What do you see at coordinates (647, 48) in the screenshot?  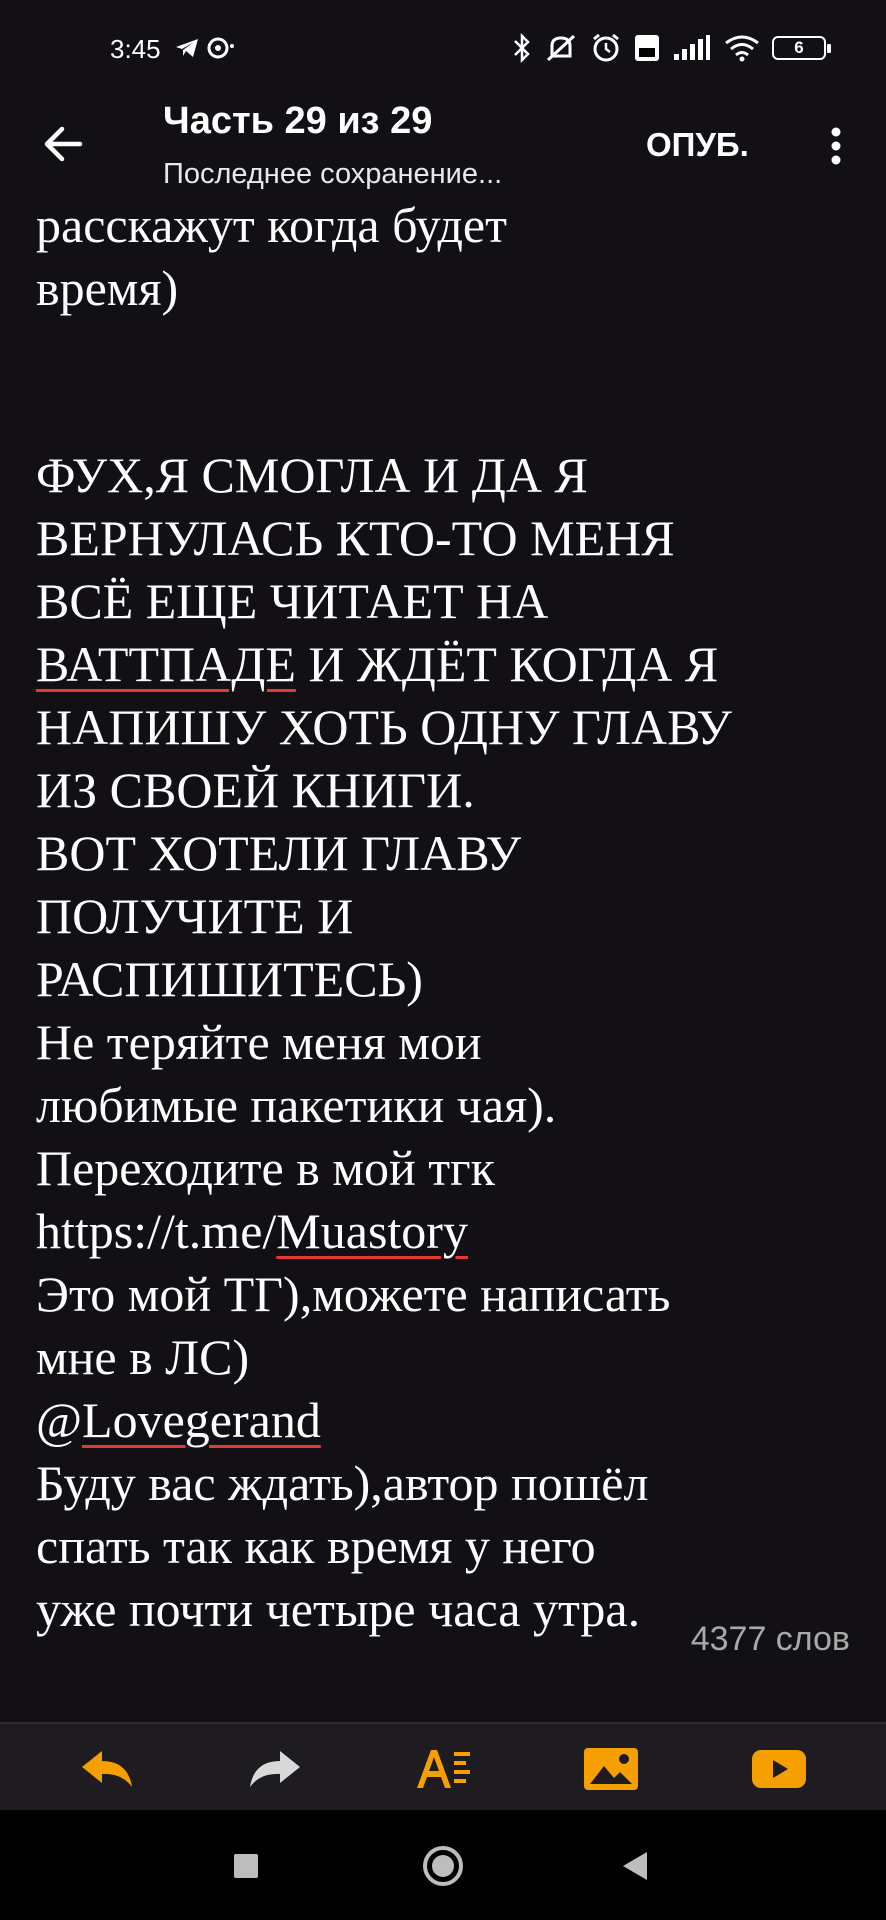 I see `volte-icon` at bounding box center [647, 48].